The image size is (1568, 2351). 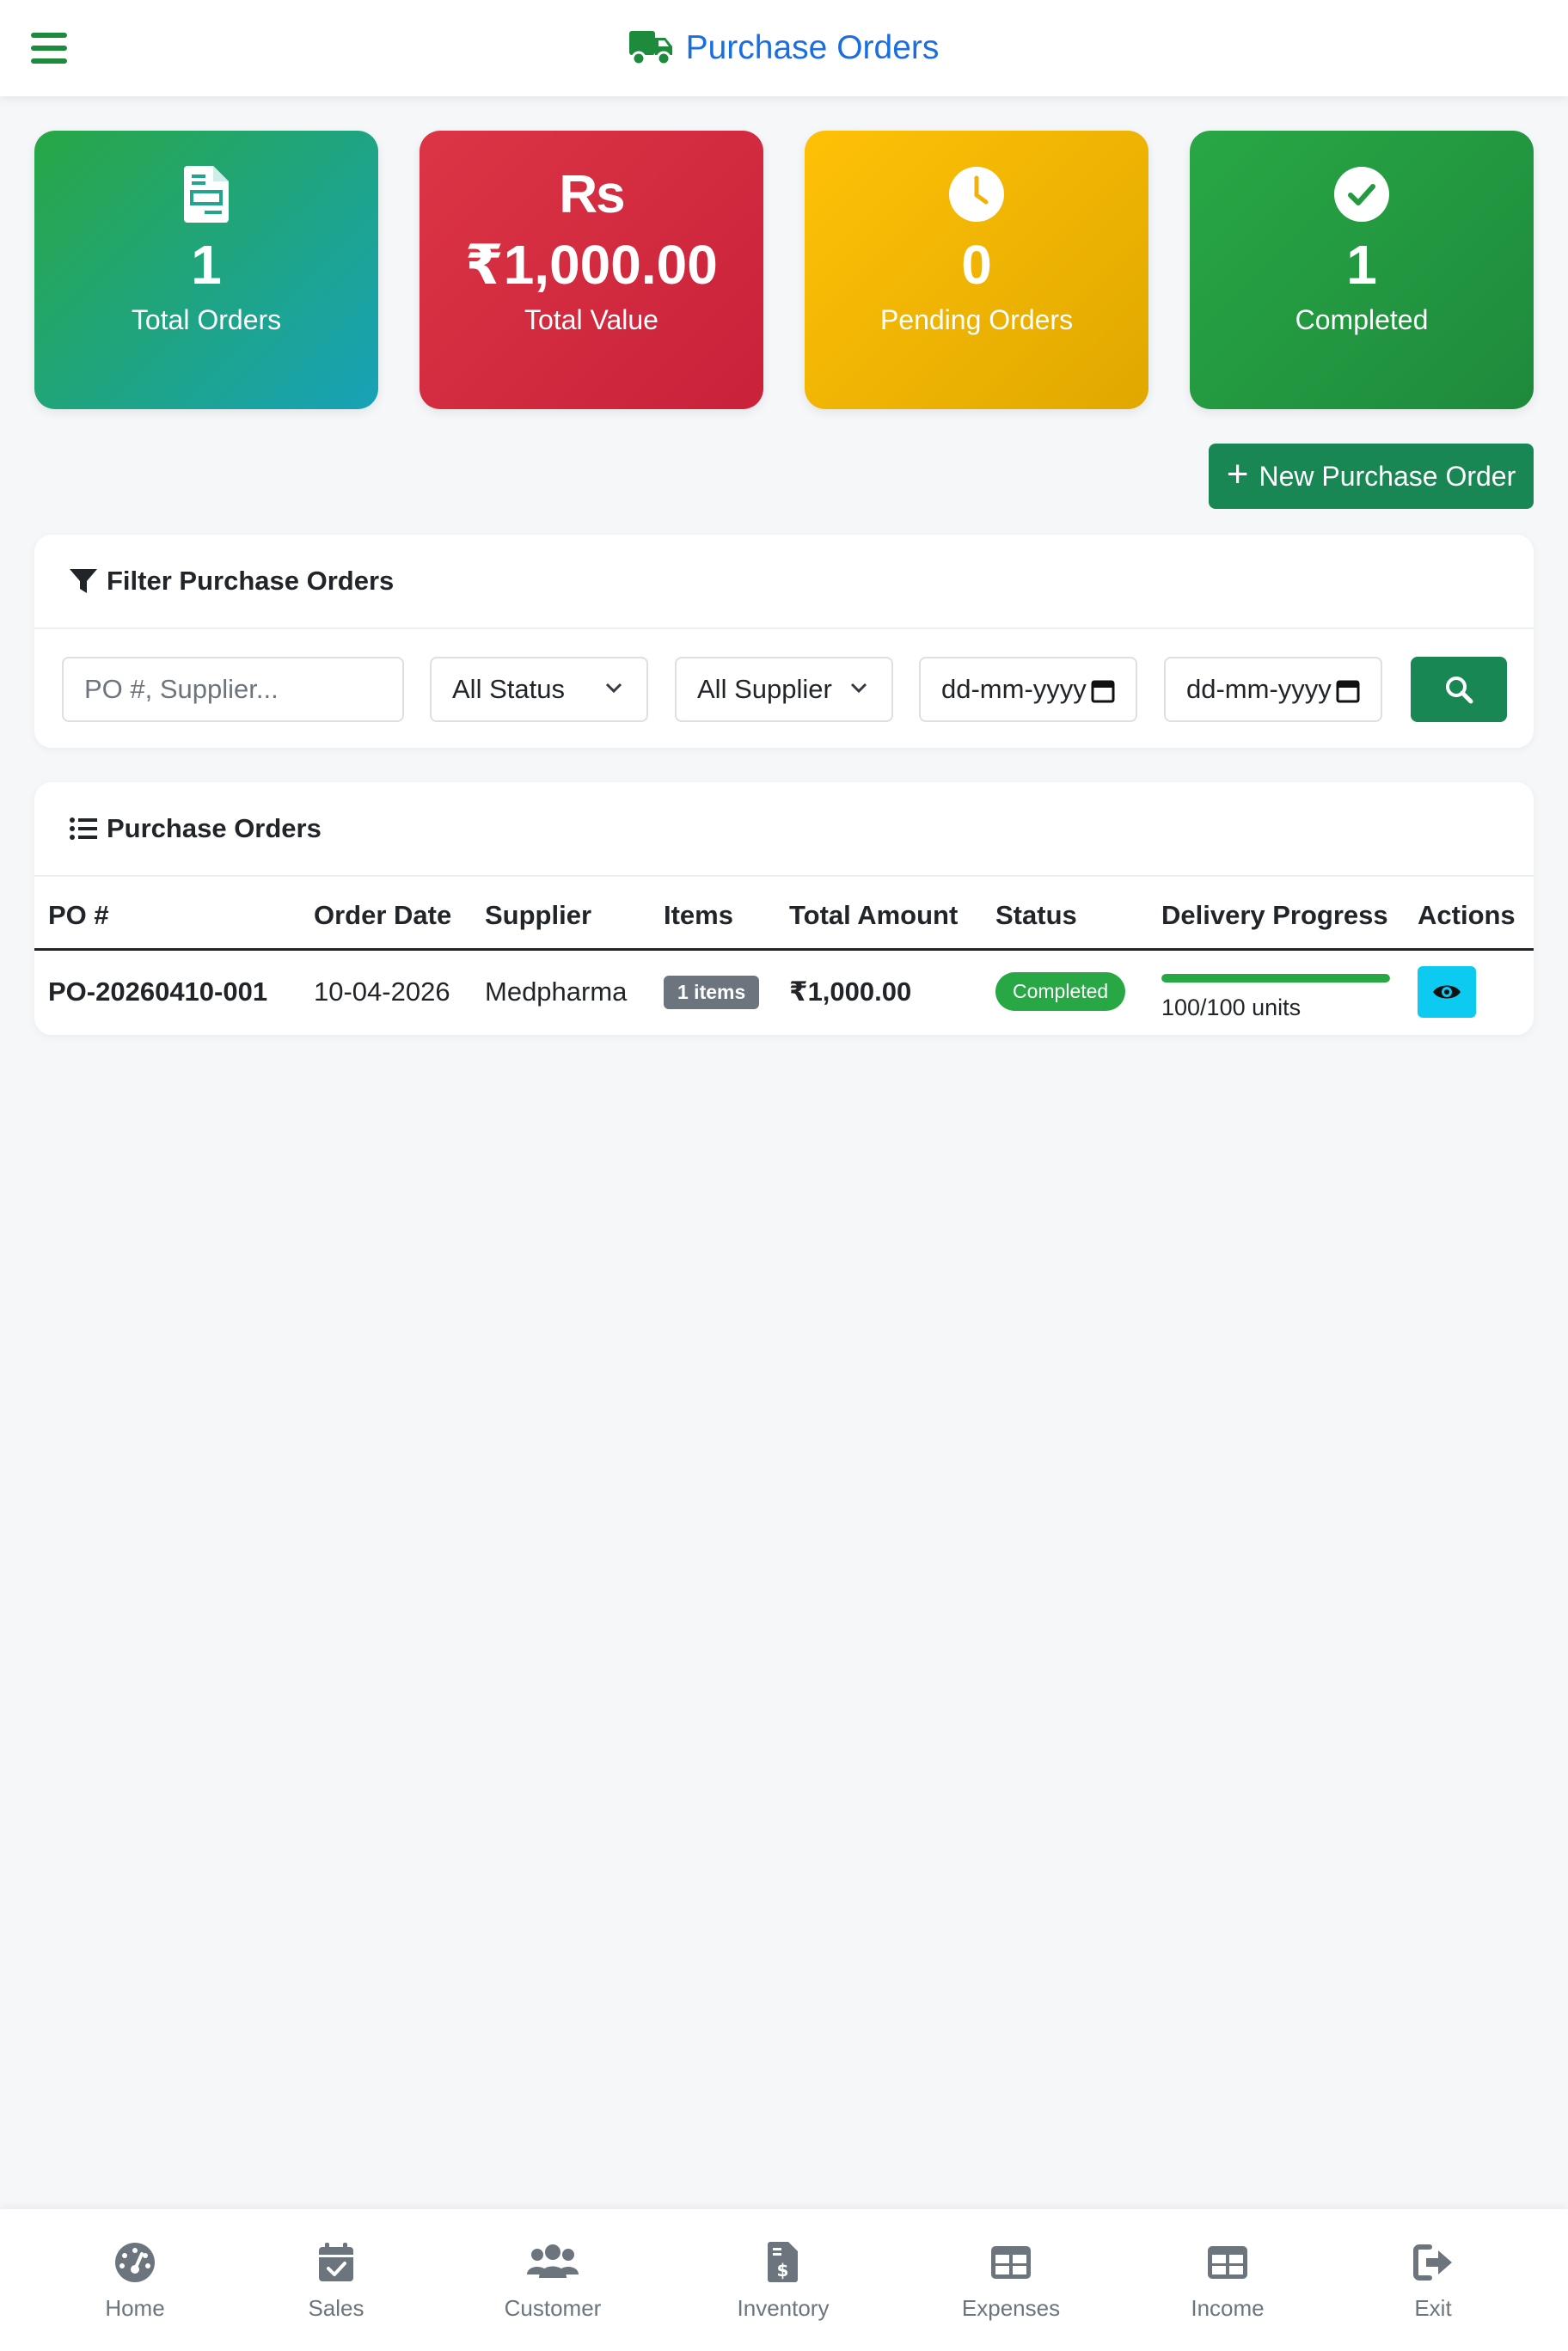 What do you see at coordinates (783, 2308) in the screenshot?
I see `nav-label: Inventory` at bounding box center [783, 2308].